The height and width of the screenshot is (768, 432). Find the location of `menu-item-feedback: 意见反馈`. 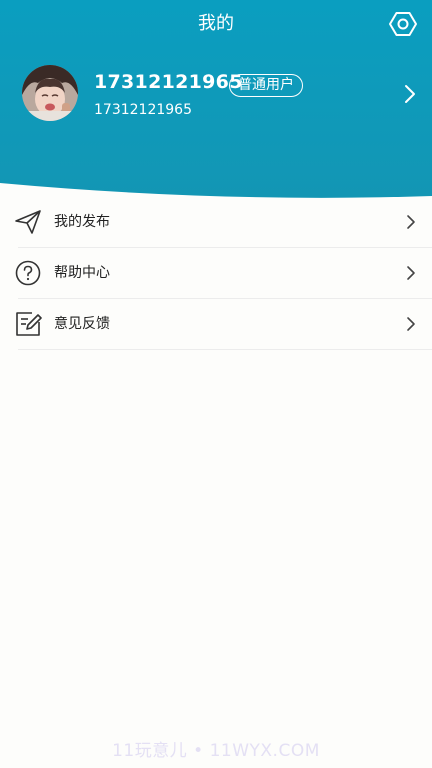

menu-item-feedback: 意见反馈 is located at coordinates (216, 324).